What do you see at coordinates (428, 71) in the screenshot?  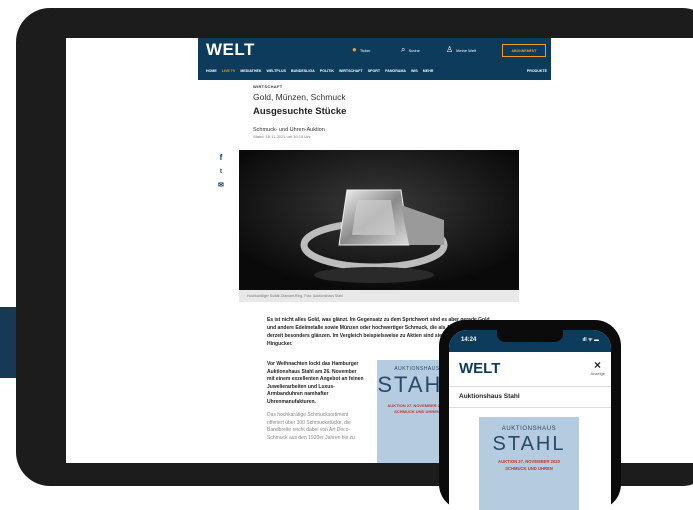 I see `nav-item-mehr: MEHR` at bounding box center [428, 71].